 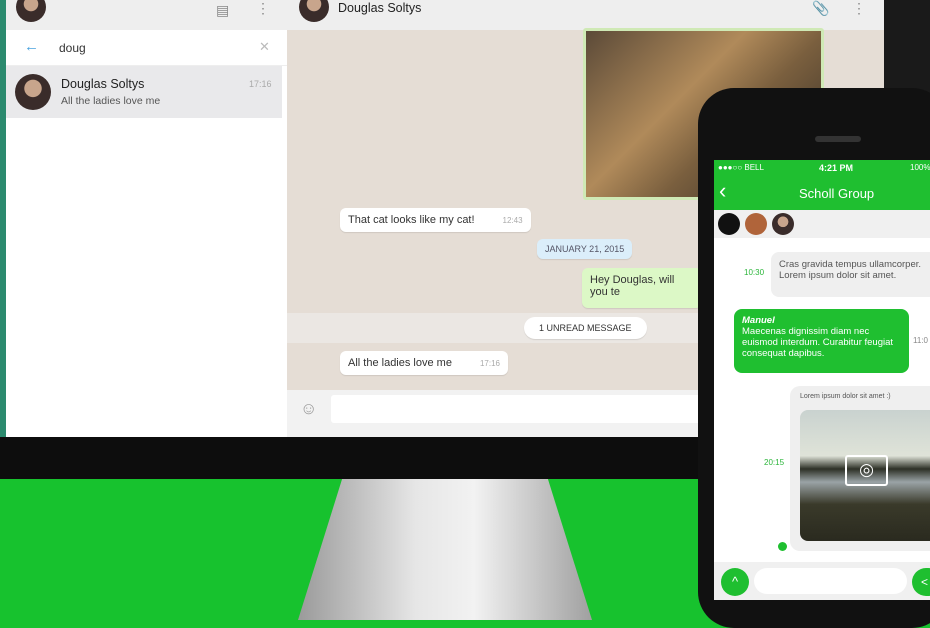 I want to click on sender-name: Manuel, so click(x=758, y=320).